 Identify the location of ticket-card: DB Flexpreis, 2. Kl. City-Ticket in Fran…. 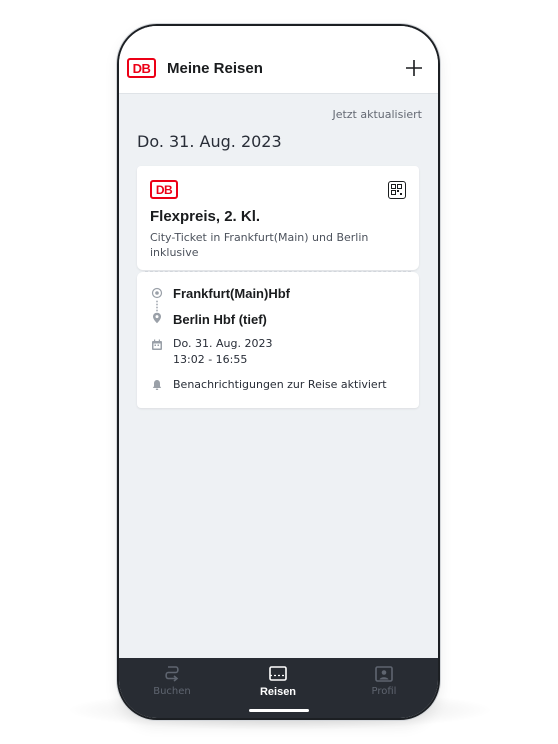
(278, 218).